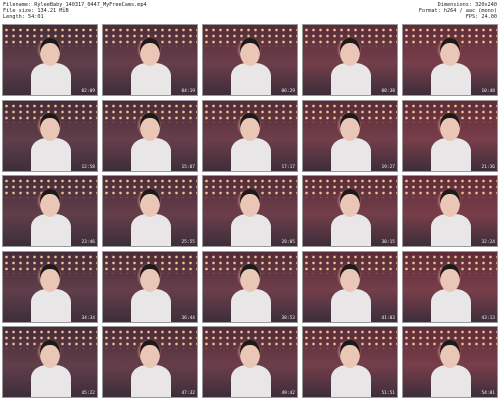  Describe the element at coordinates (288, 167) in the screenshot. I see `frame-timestamp: 17:17` at that location.